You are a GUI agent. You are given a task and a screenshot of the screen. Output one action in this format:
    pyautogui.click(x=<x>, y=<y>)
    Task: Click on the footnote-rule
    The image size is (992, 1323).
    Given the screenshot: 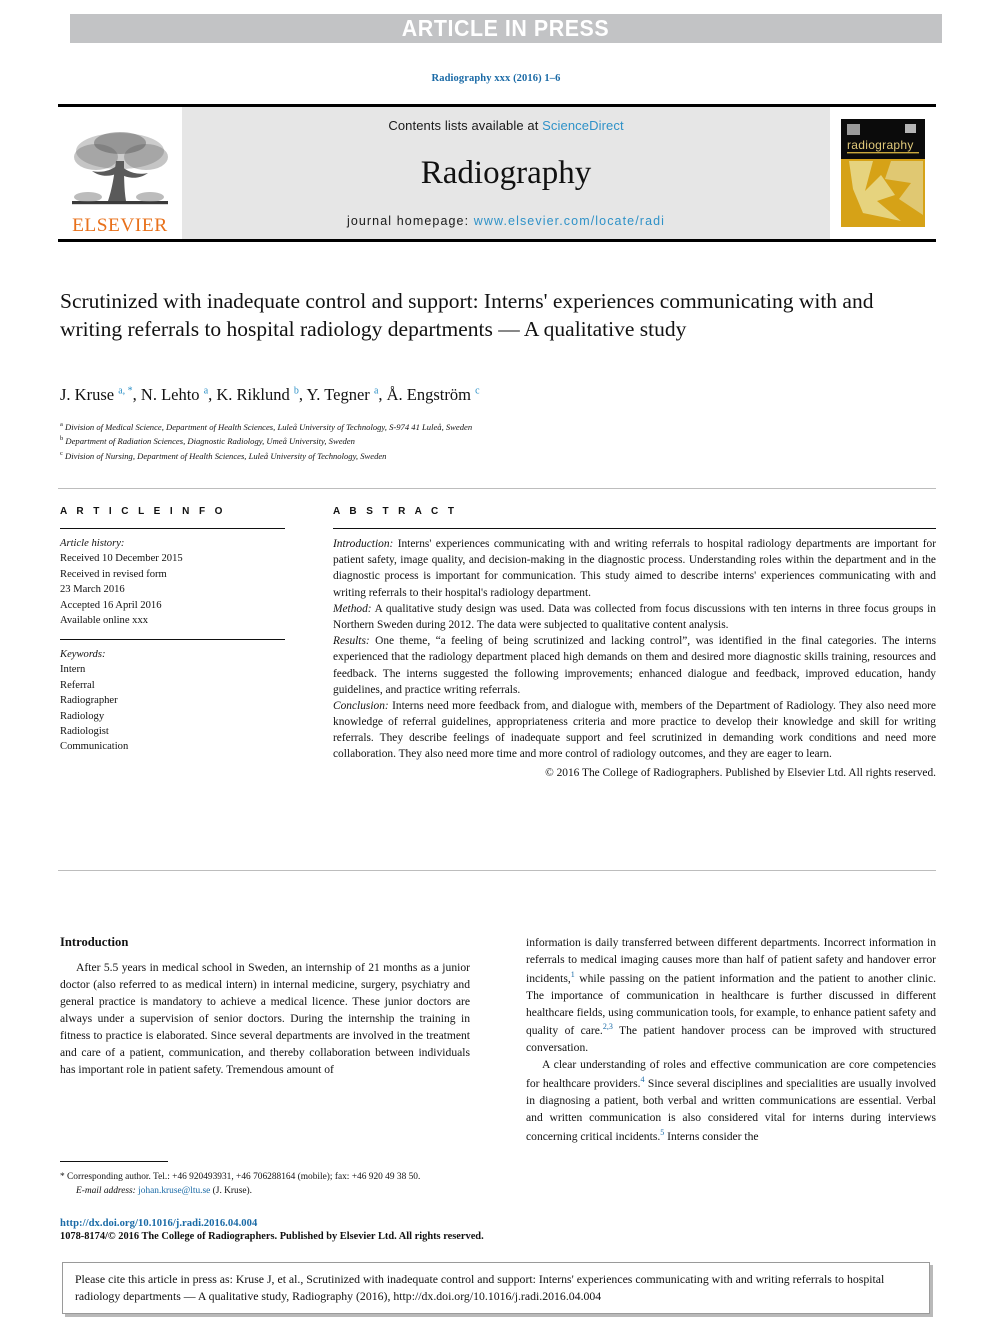 What is the action you would take?
    pyautogui.click(x=114, y=1161)
    